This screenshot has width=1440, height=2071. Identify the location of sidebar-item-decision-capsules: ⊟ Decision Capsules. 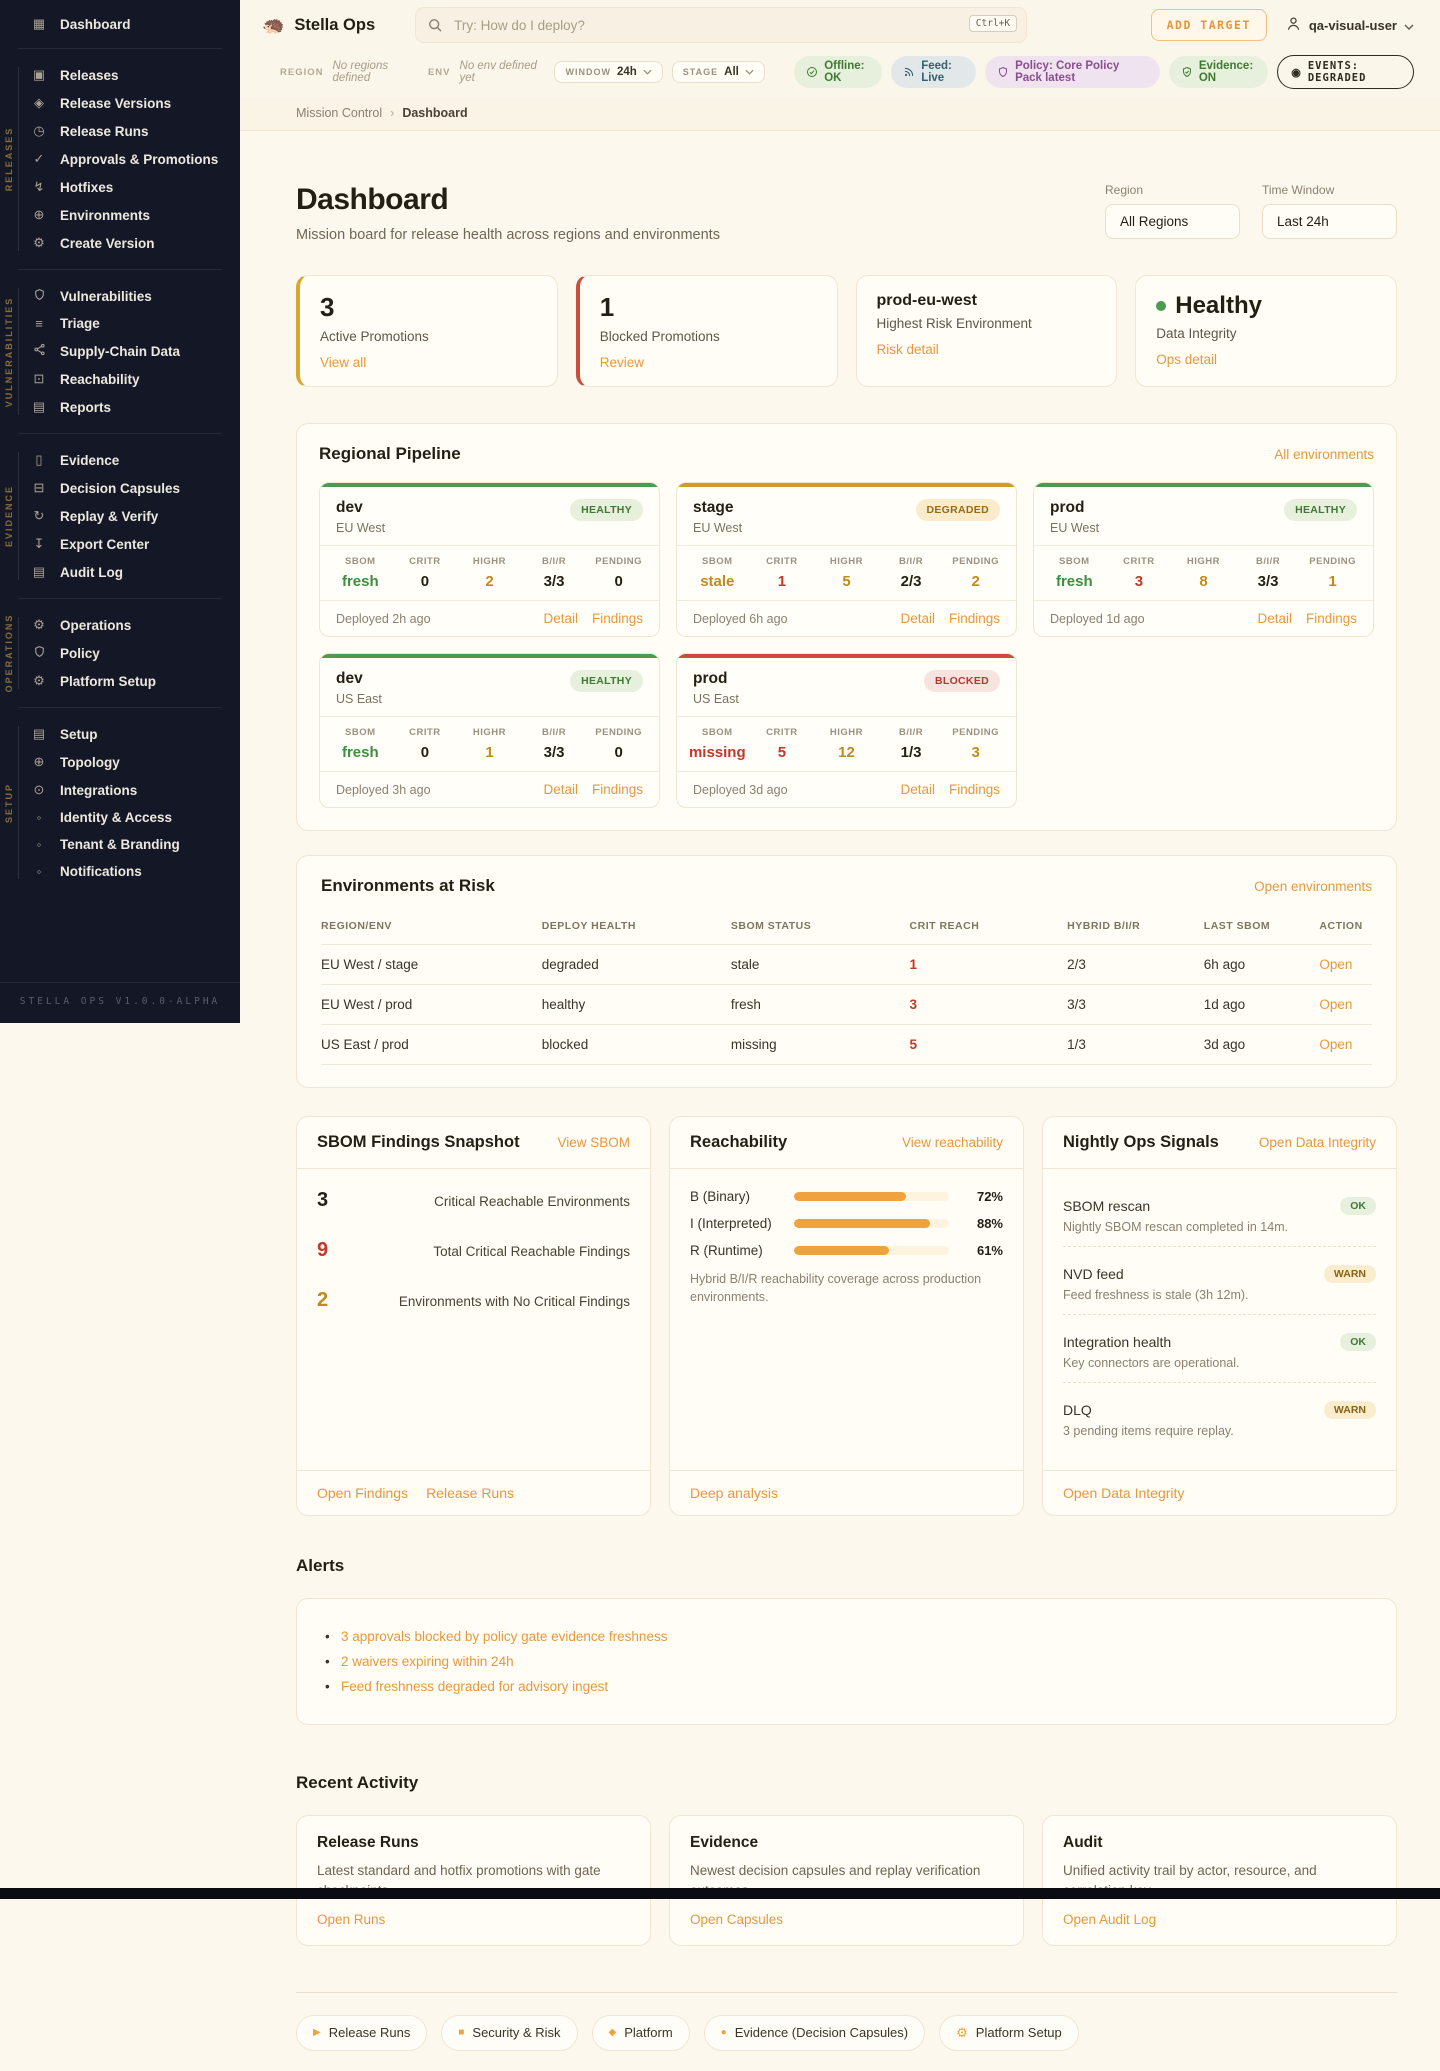
(120, 488).